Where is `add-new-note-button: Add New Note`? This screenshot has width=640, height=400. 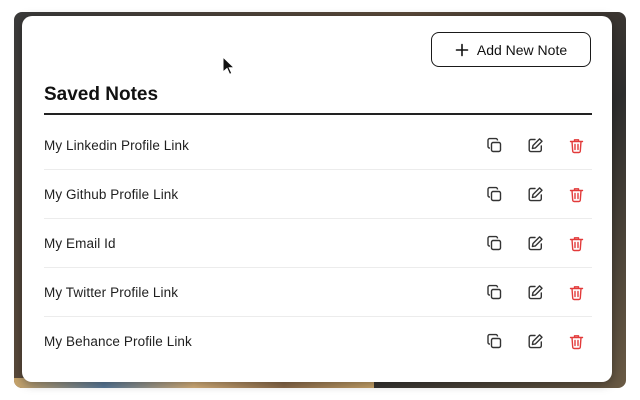 add-new-note-button: Add New Note is located at coordinates (511, 49).